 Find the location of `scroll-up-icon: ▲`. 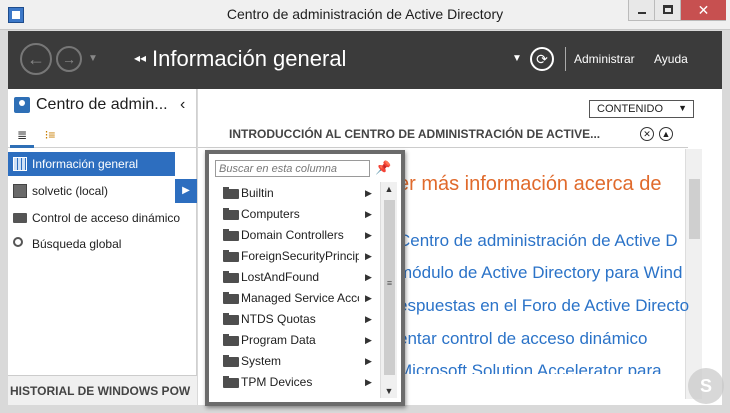

scroll-up-icon: ▲ is located at coordinates (389, 189).